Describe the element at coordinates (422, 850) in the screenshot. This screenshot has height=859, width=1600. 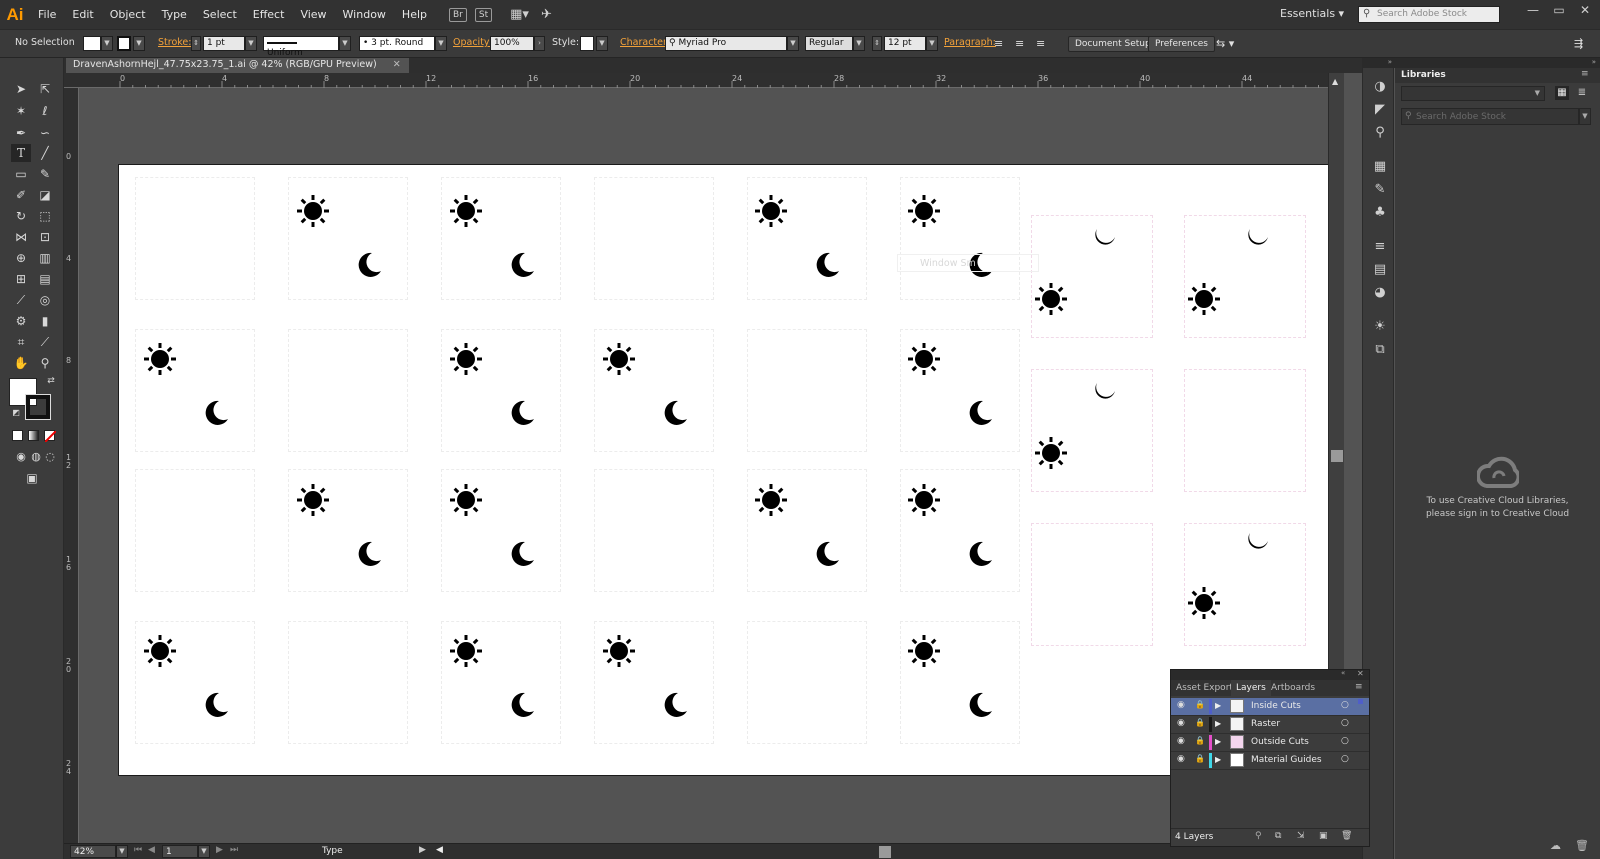
I see `status-menu-arrow-icon: ▶` at that location.